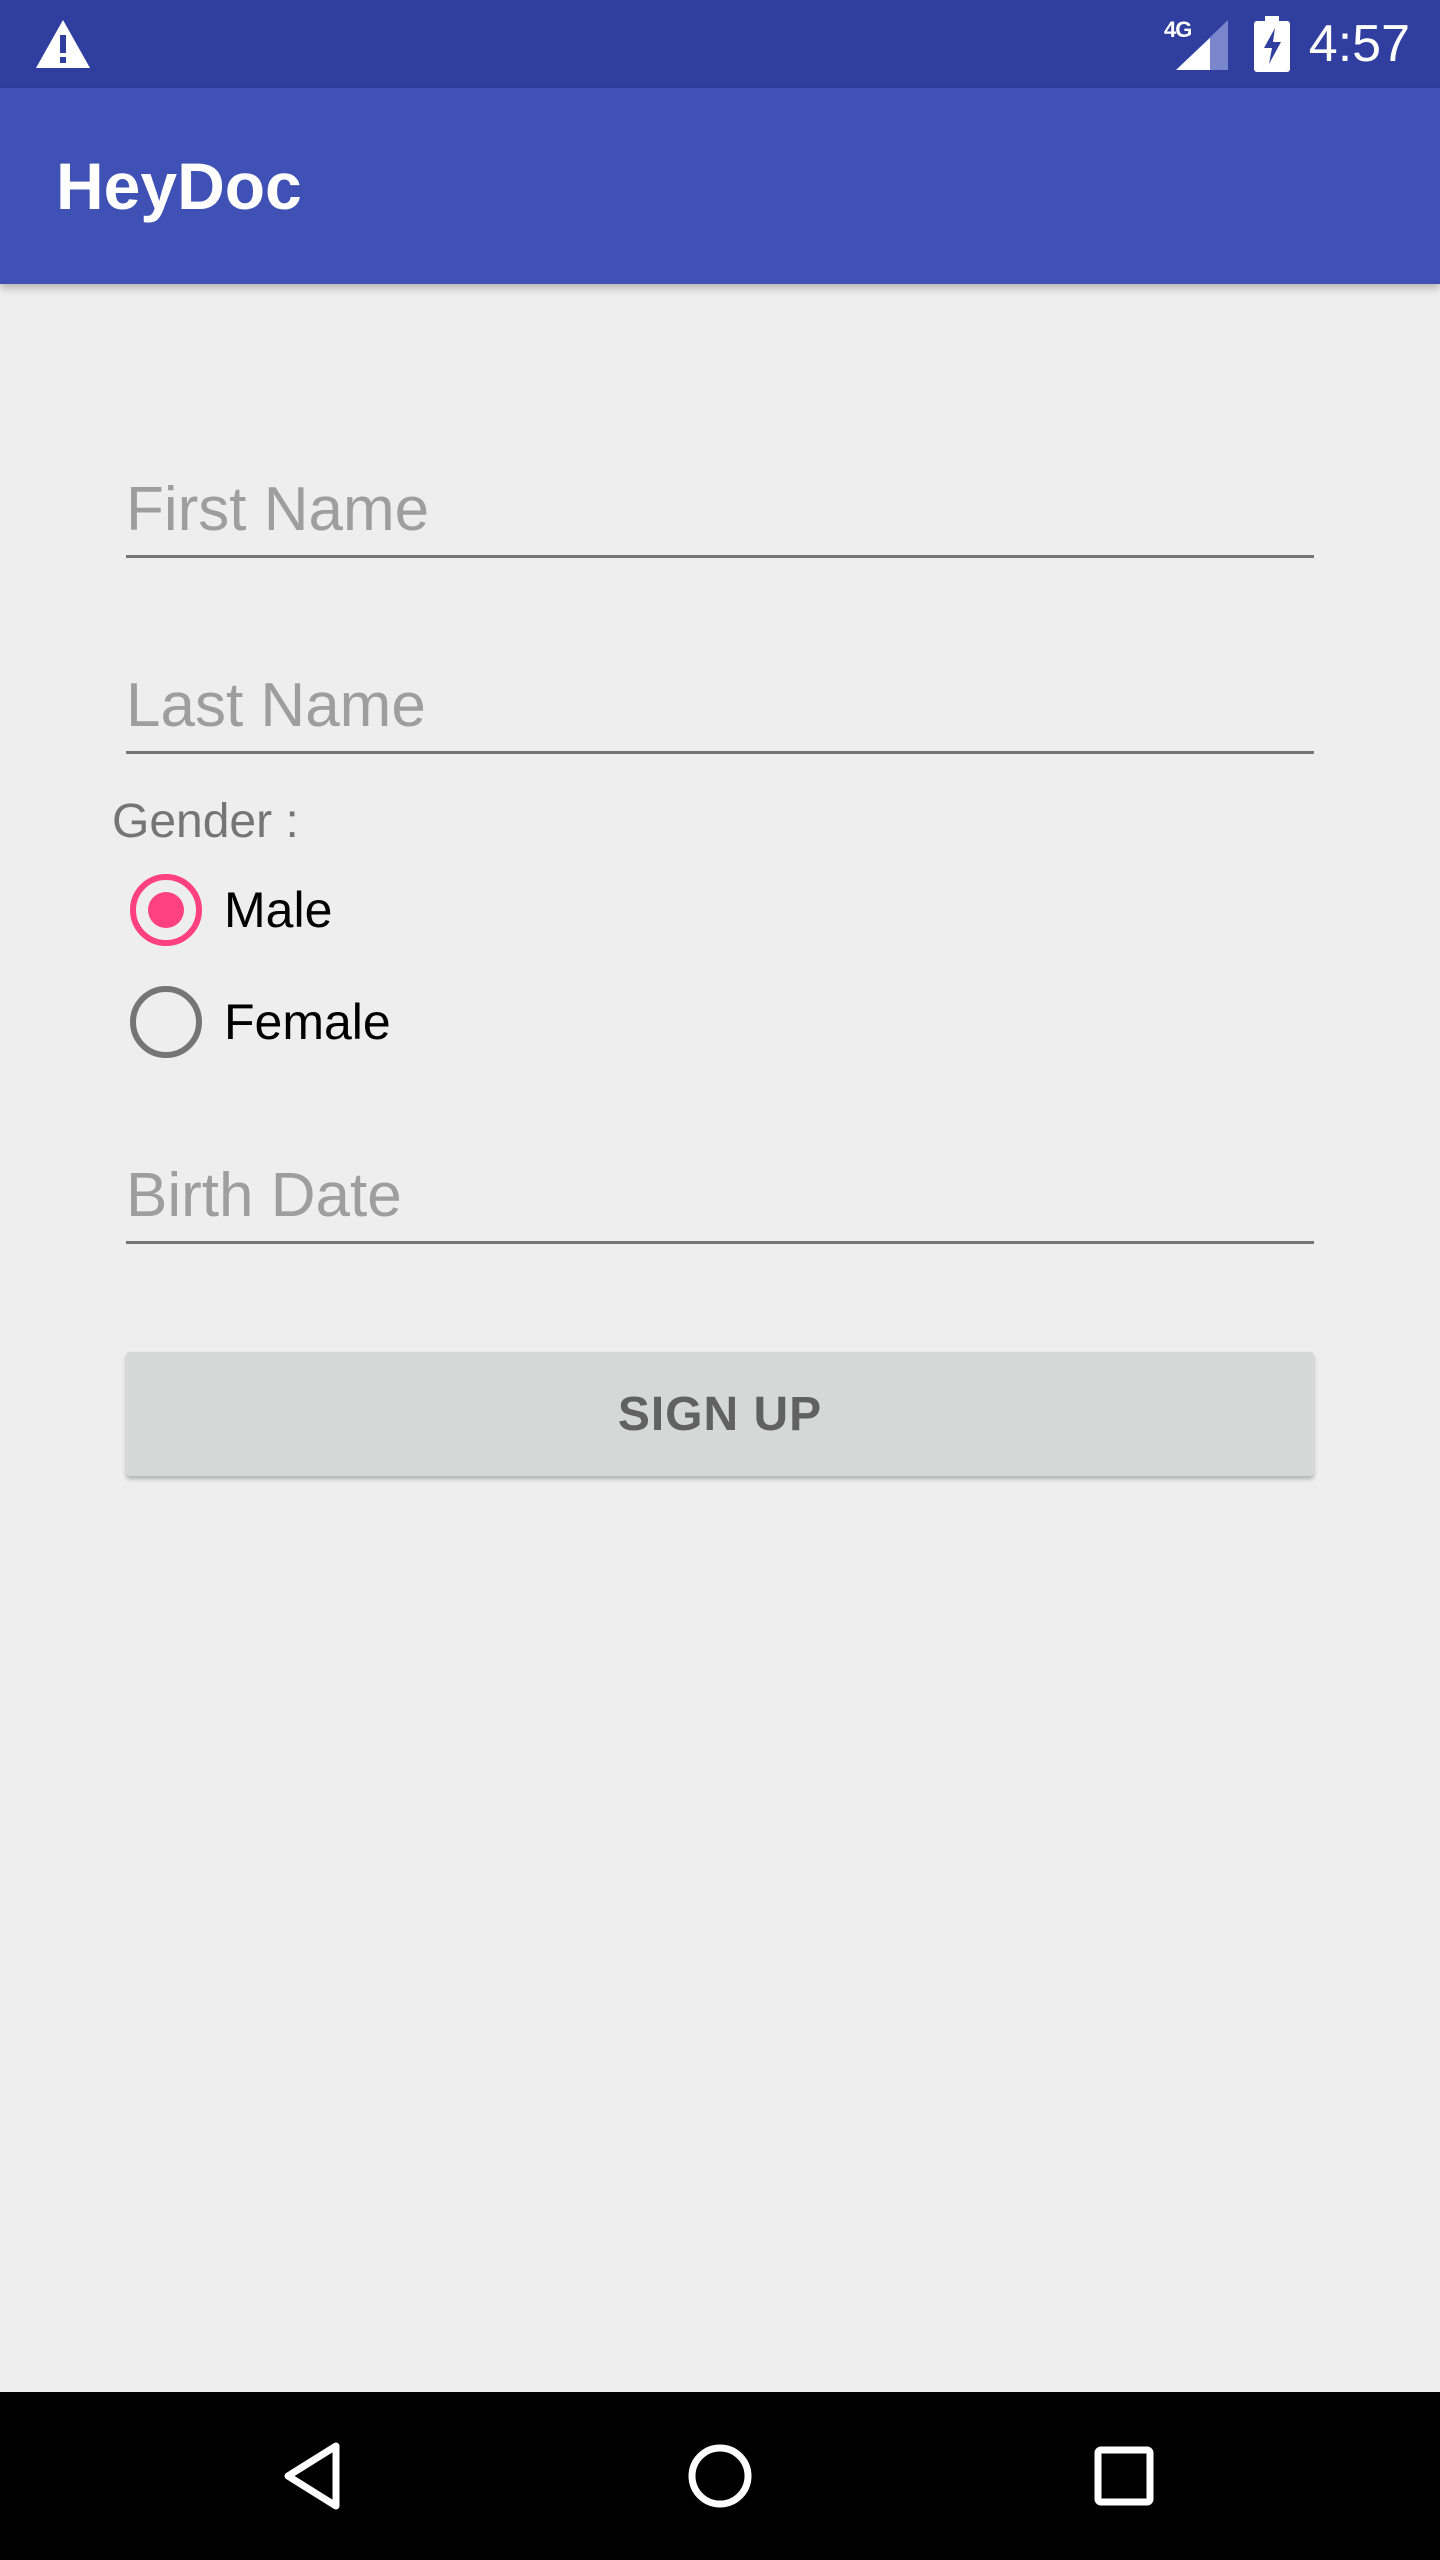 This screenshot has height=2560, width=1440. What do you see at coordinates (720, 1414) in the screenshot?
I see `sign-up-button: SIGN UP` at bounding box center [720, 1414].